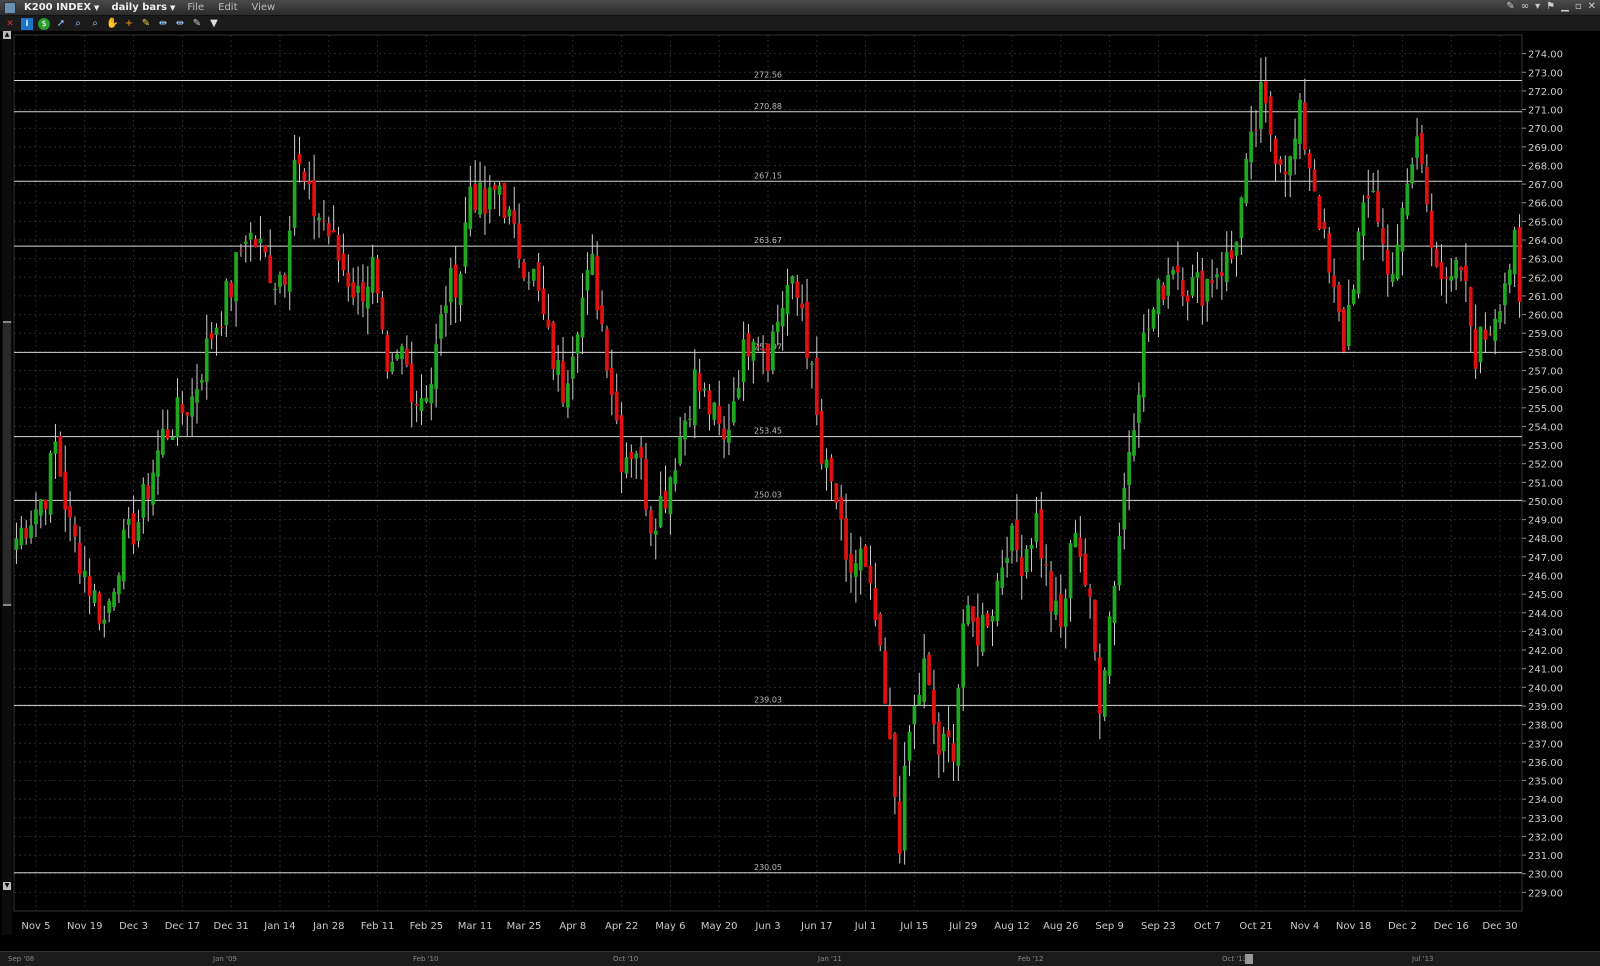 This screenshot has height=966, width=1600. Describe the element at coordinates (95, 24) in the screenshot. I see `zoom-out-icon: ⌕` at that location.